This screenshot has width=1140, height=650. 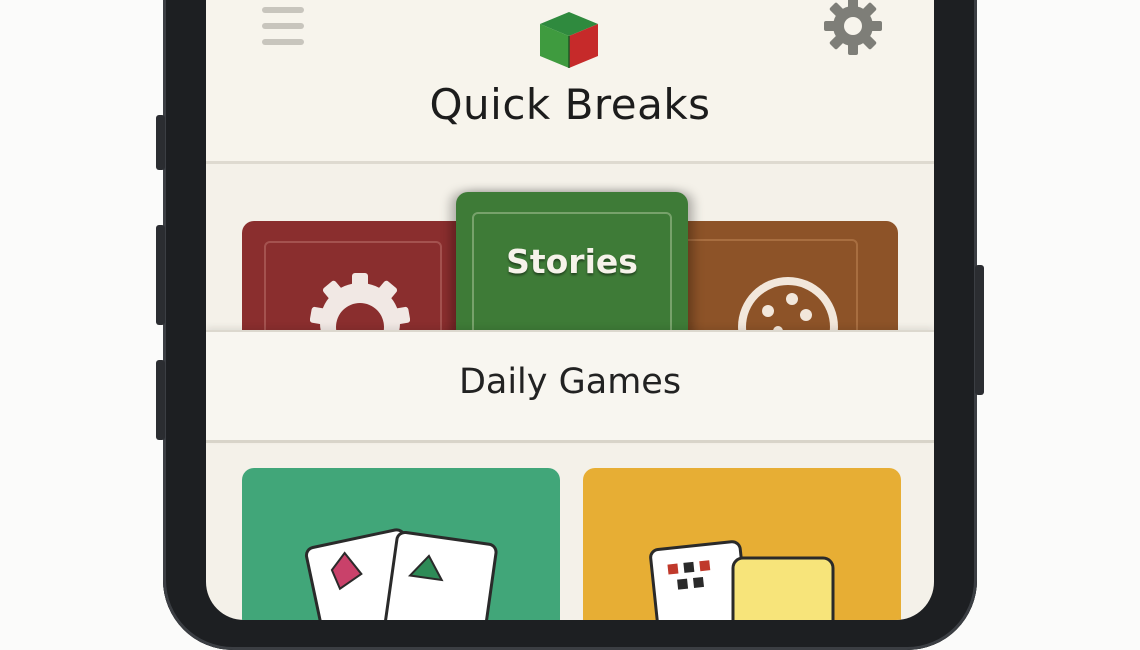 What do you see at coordinates (160, 400) in the screenshot?
I see `side-button-lower` at bounding box center [160, 400].